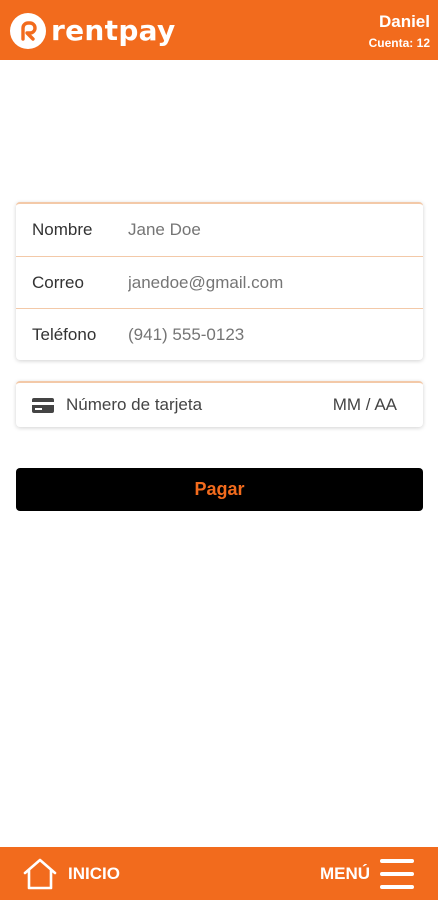 The height and width of the screenshot is (900, 438). Describe the element at coordinates (113, 30) in the screenshot. I see `brand-name: rentpay` at that location.